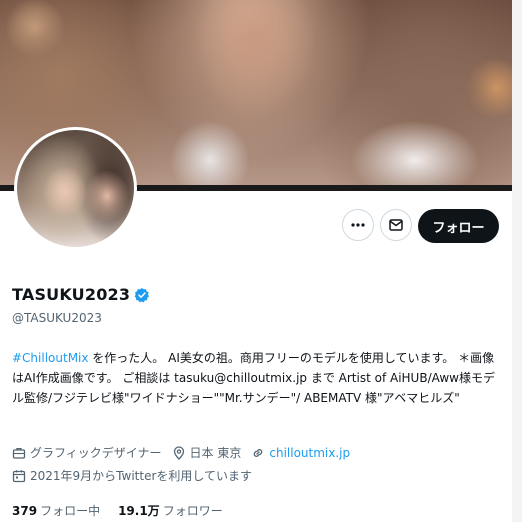 This screenshot has height=522, width=522. I want to click on profile-meta: グラフィックデザイナー 日本 東京 chilloutmix.jp, so click(186, 452).